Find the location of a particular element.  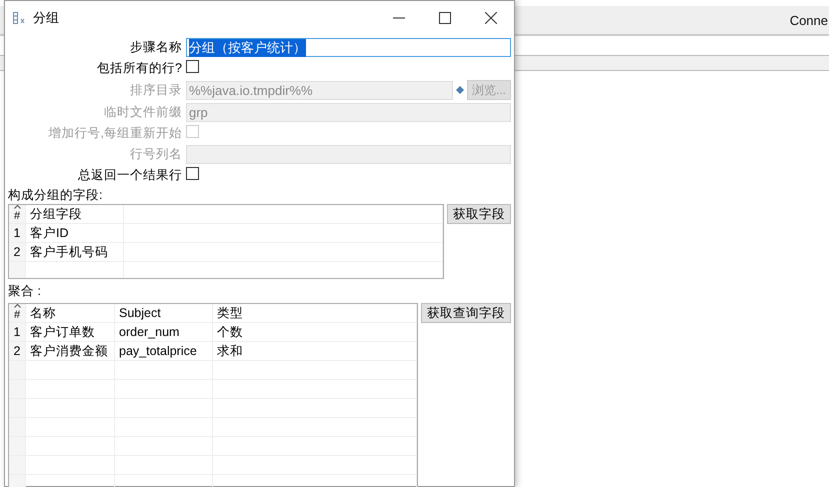

table-cell: 客户消费金额 is located at coordinates (70, 351).